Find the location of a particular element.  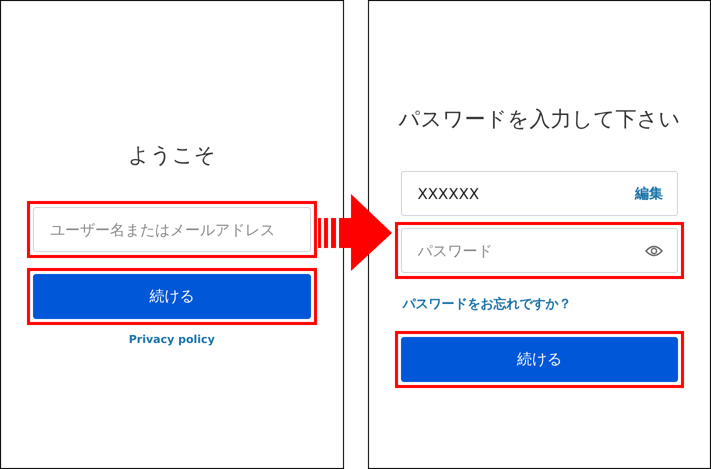

edit-button: 編集 is located at coordinates (649, 193).